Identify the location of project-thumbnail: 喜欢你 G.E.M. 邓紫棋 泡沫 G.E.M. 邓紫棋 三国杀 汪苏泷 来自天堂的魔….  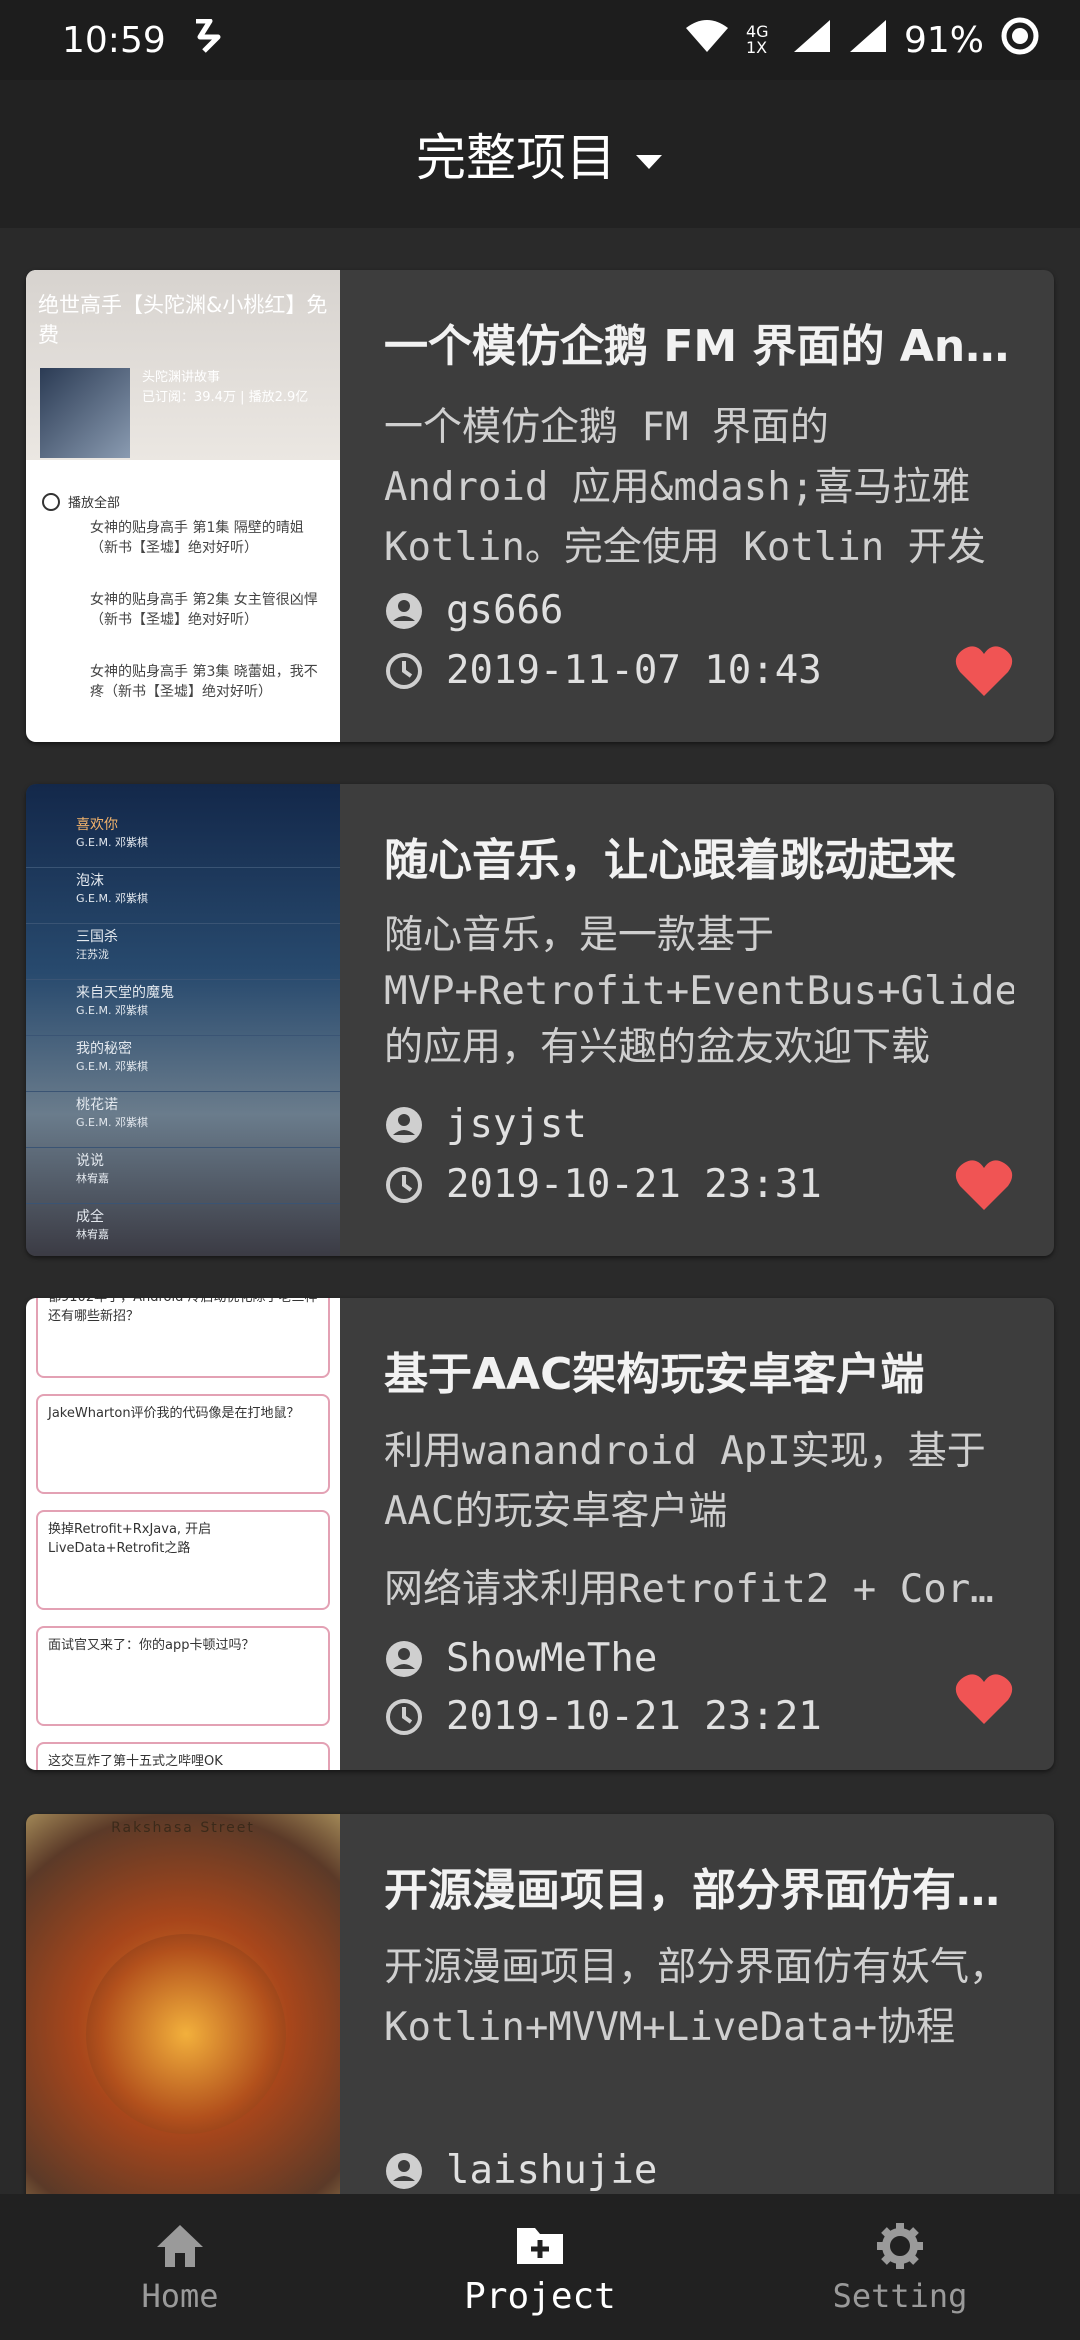
(183, 1020).